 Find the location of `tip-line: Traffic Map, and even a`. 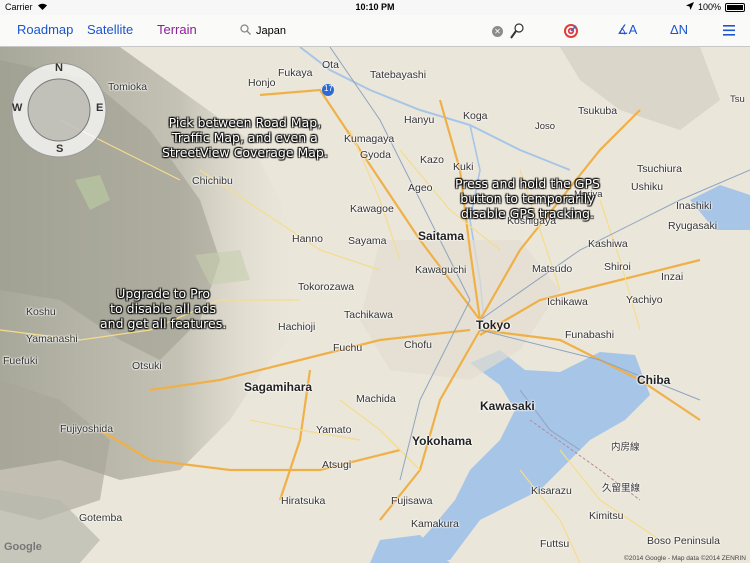

tip-line: Traffic Map, and even a is located at coordinates (245, 137).